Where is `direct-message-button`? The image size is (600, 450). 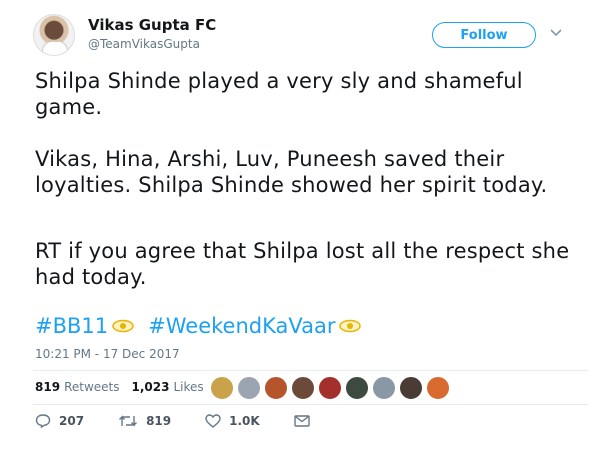 direct-message-button is located at coordinates (305, 421).